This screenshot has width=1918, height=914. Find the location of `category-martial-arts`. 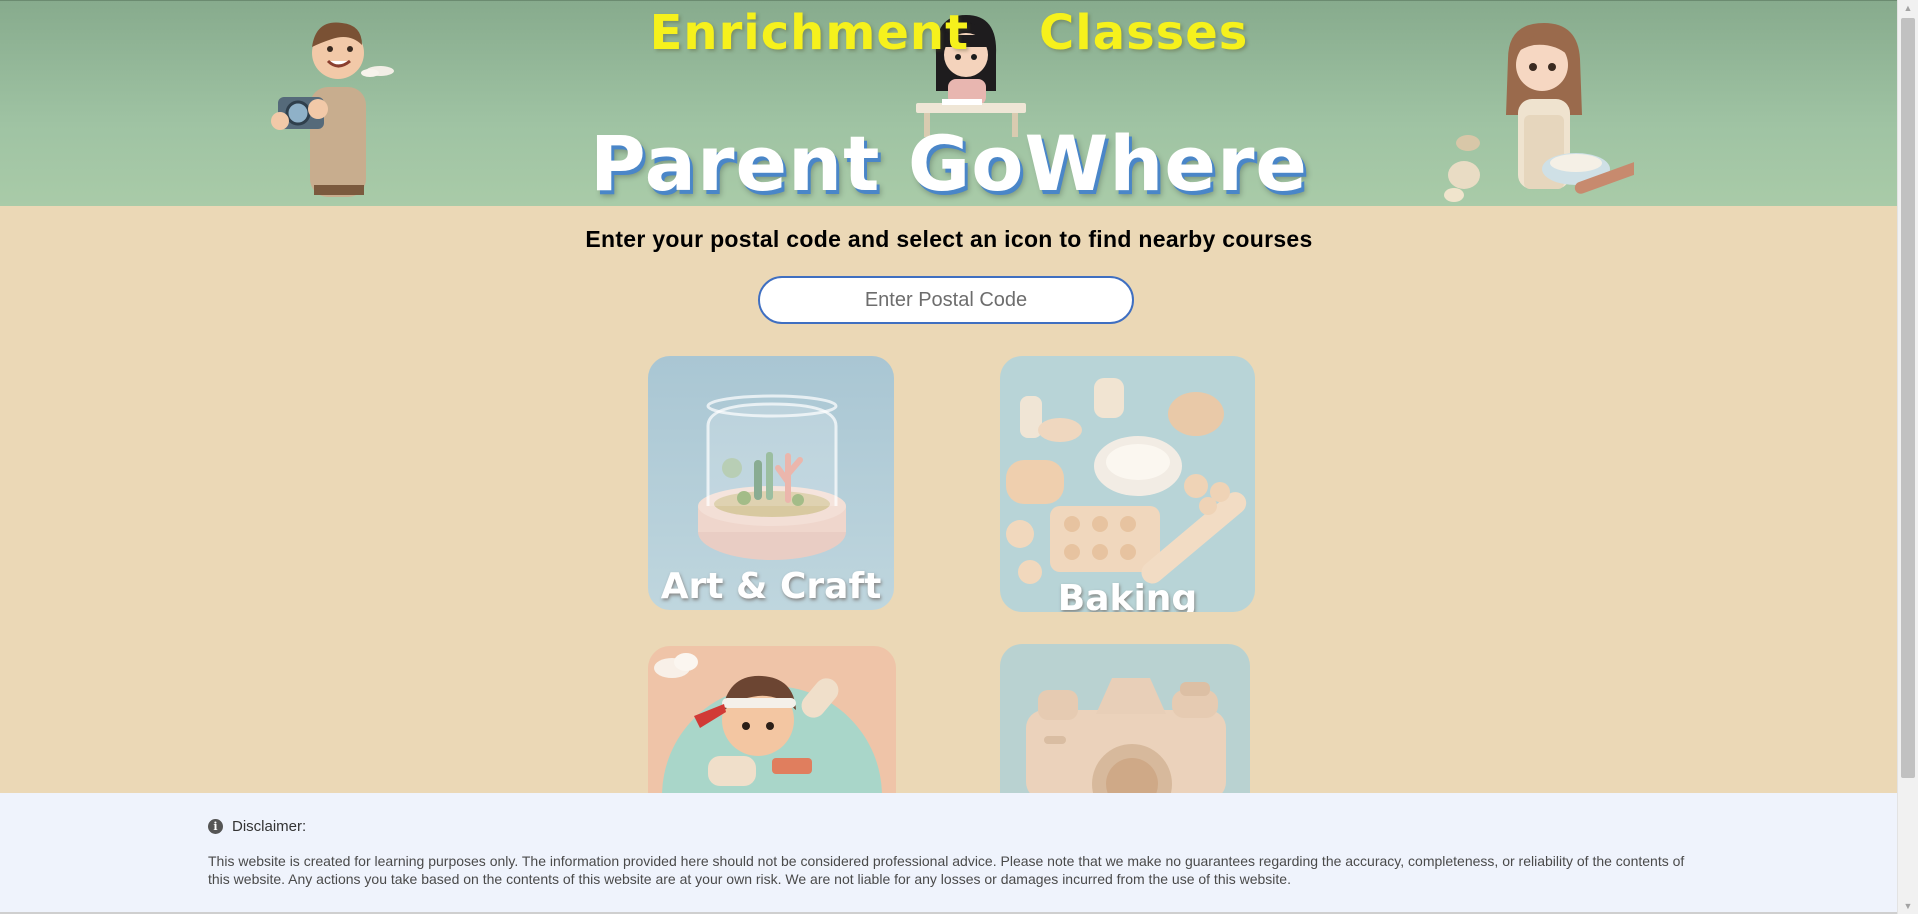

category-martial-arts is located at coordinates (772, 719).